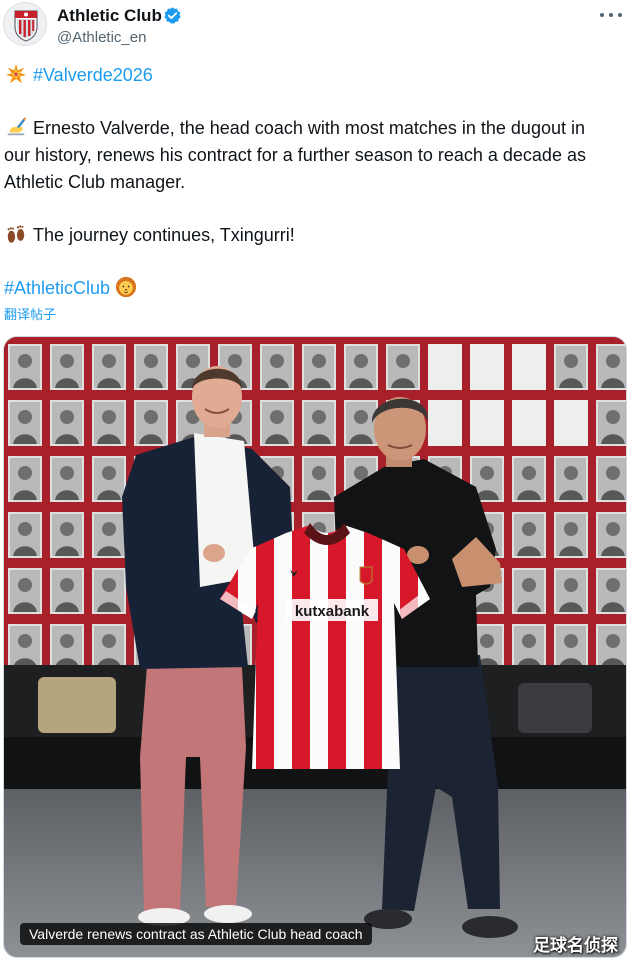  Describe the element at coordinates (172, 15) in the screenshot. I see `verified-badge-icon` at that location.